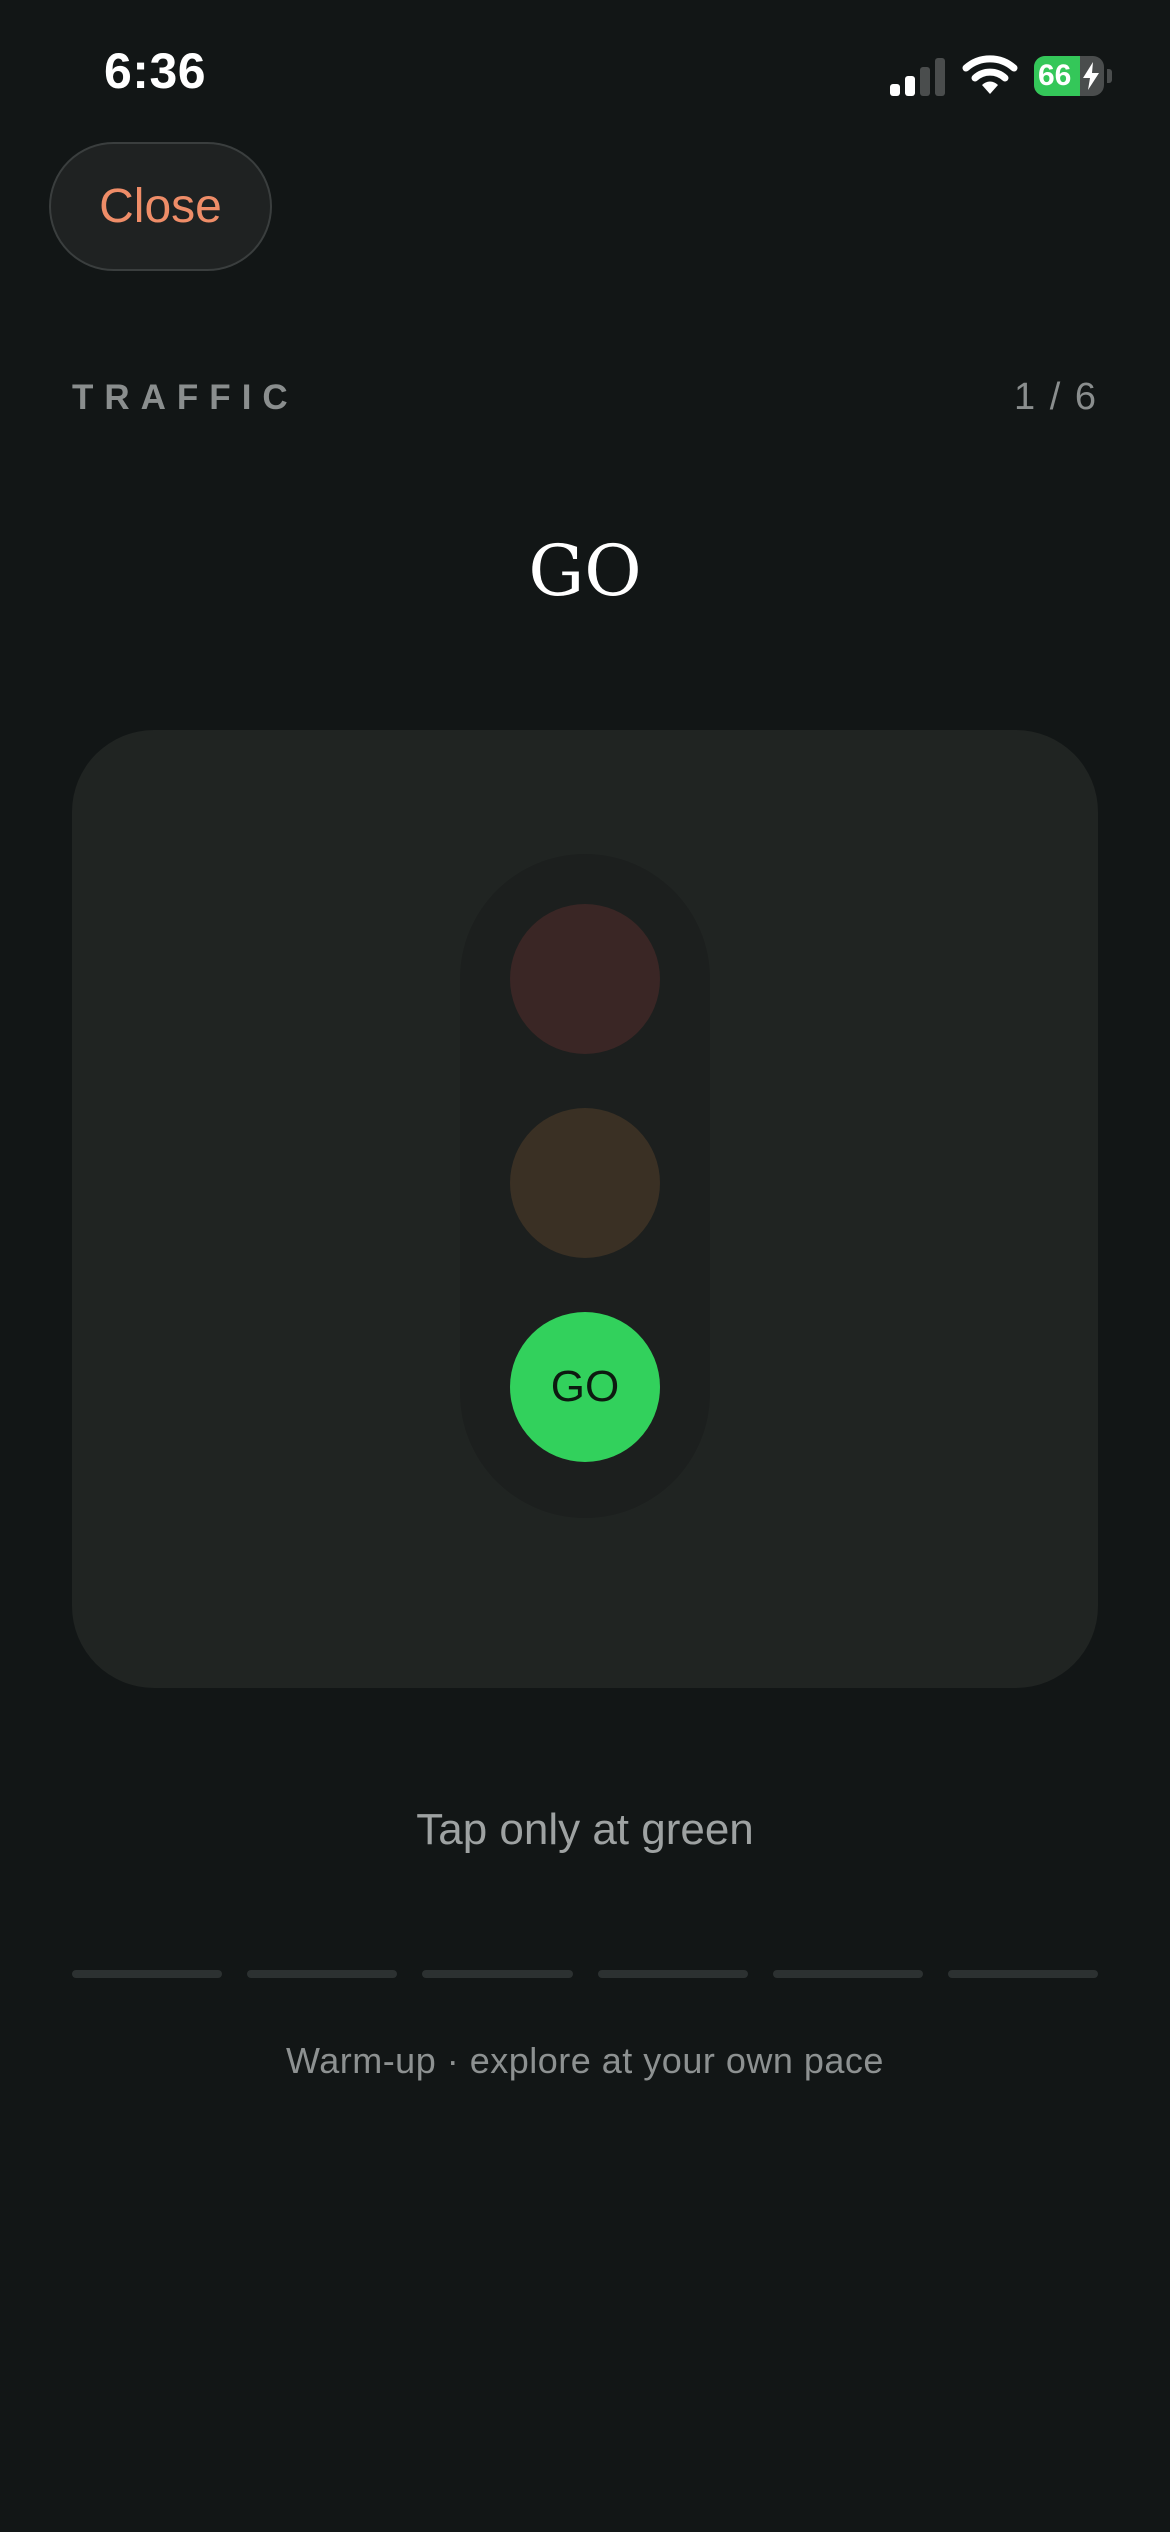 This screenshot has width=1170, height=2532. Describe the element at coordinates (585, 571) in the screenshot. I see `screen-title: GO` at that location.